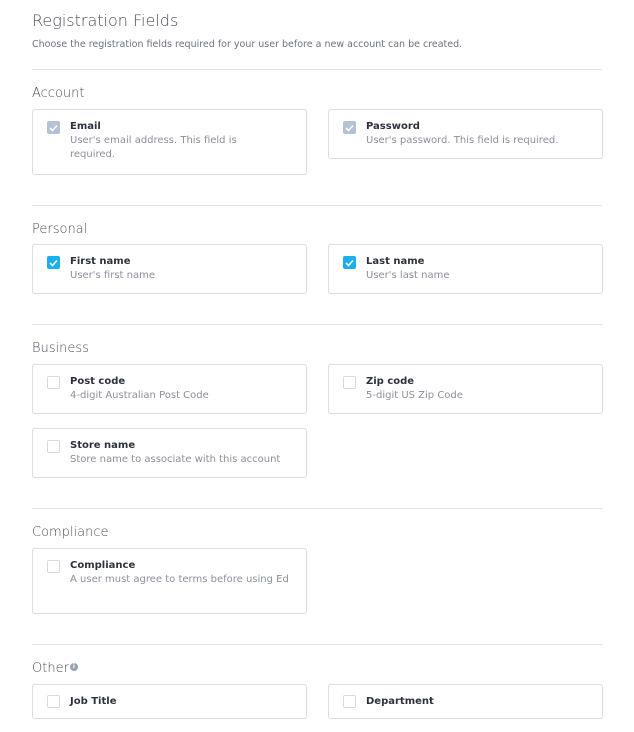 The image size is (634, 732). I want to click on field-description: 5-digit US Zip Code, so click(414, 395).